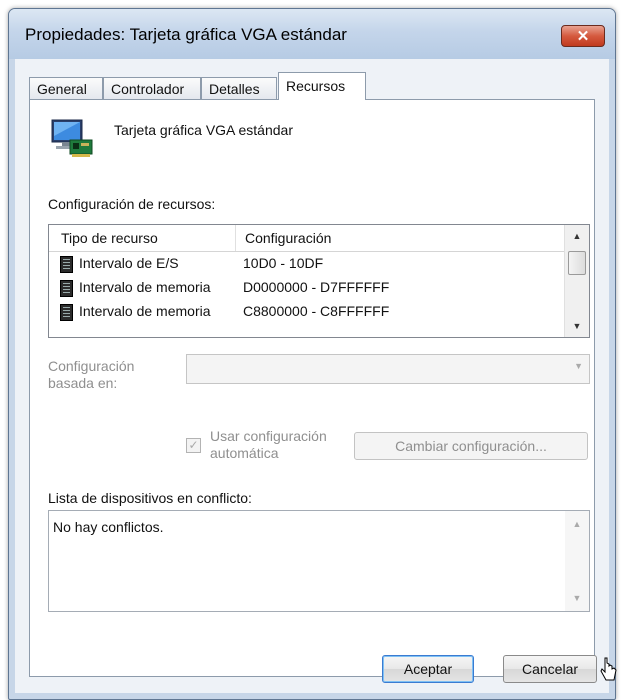  Describe the element at coordinates (577, 561) in the screenshot. I see `conflicts-scrollbar: ▲ ▼` at that location.